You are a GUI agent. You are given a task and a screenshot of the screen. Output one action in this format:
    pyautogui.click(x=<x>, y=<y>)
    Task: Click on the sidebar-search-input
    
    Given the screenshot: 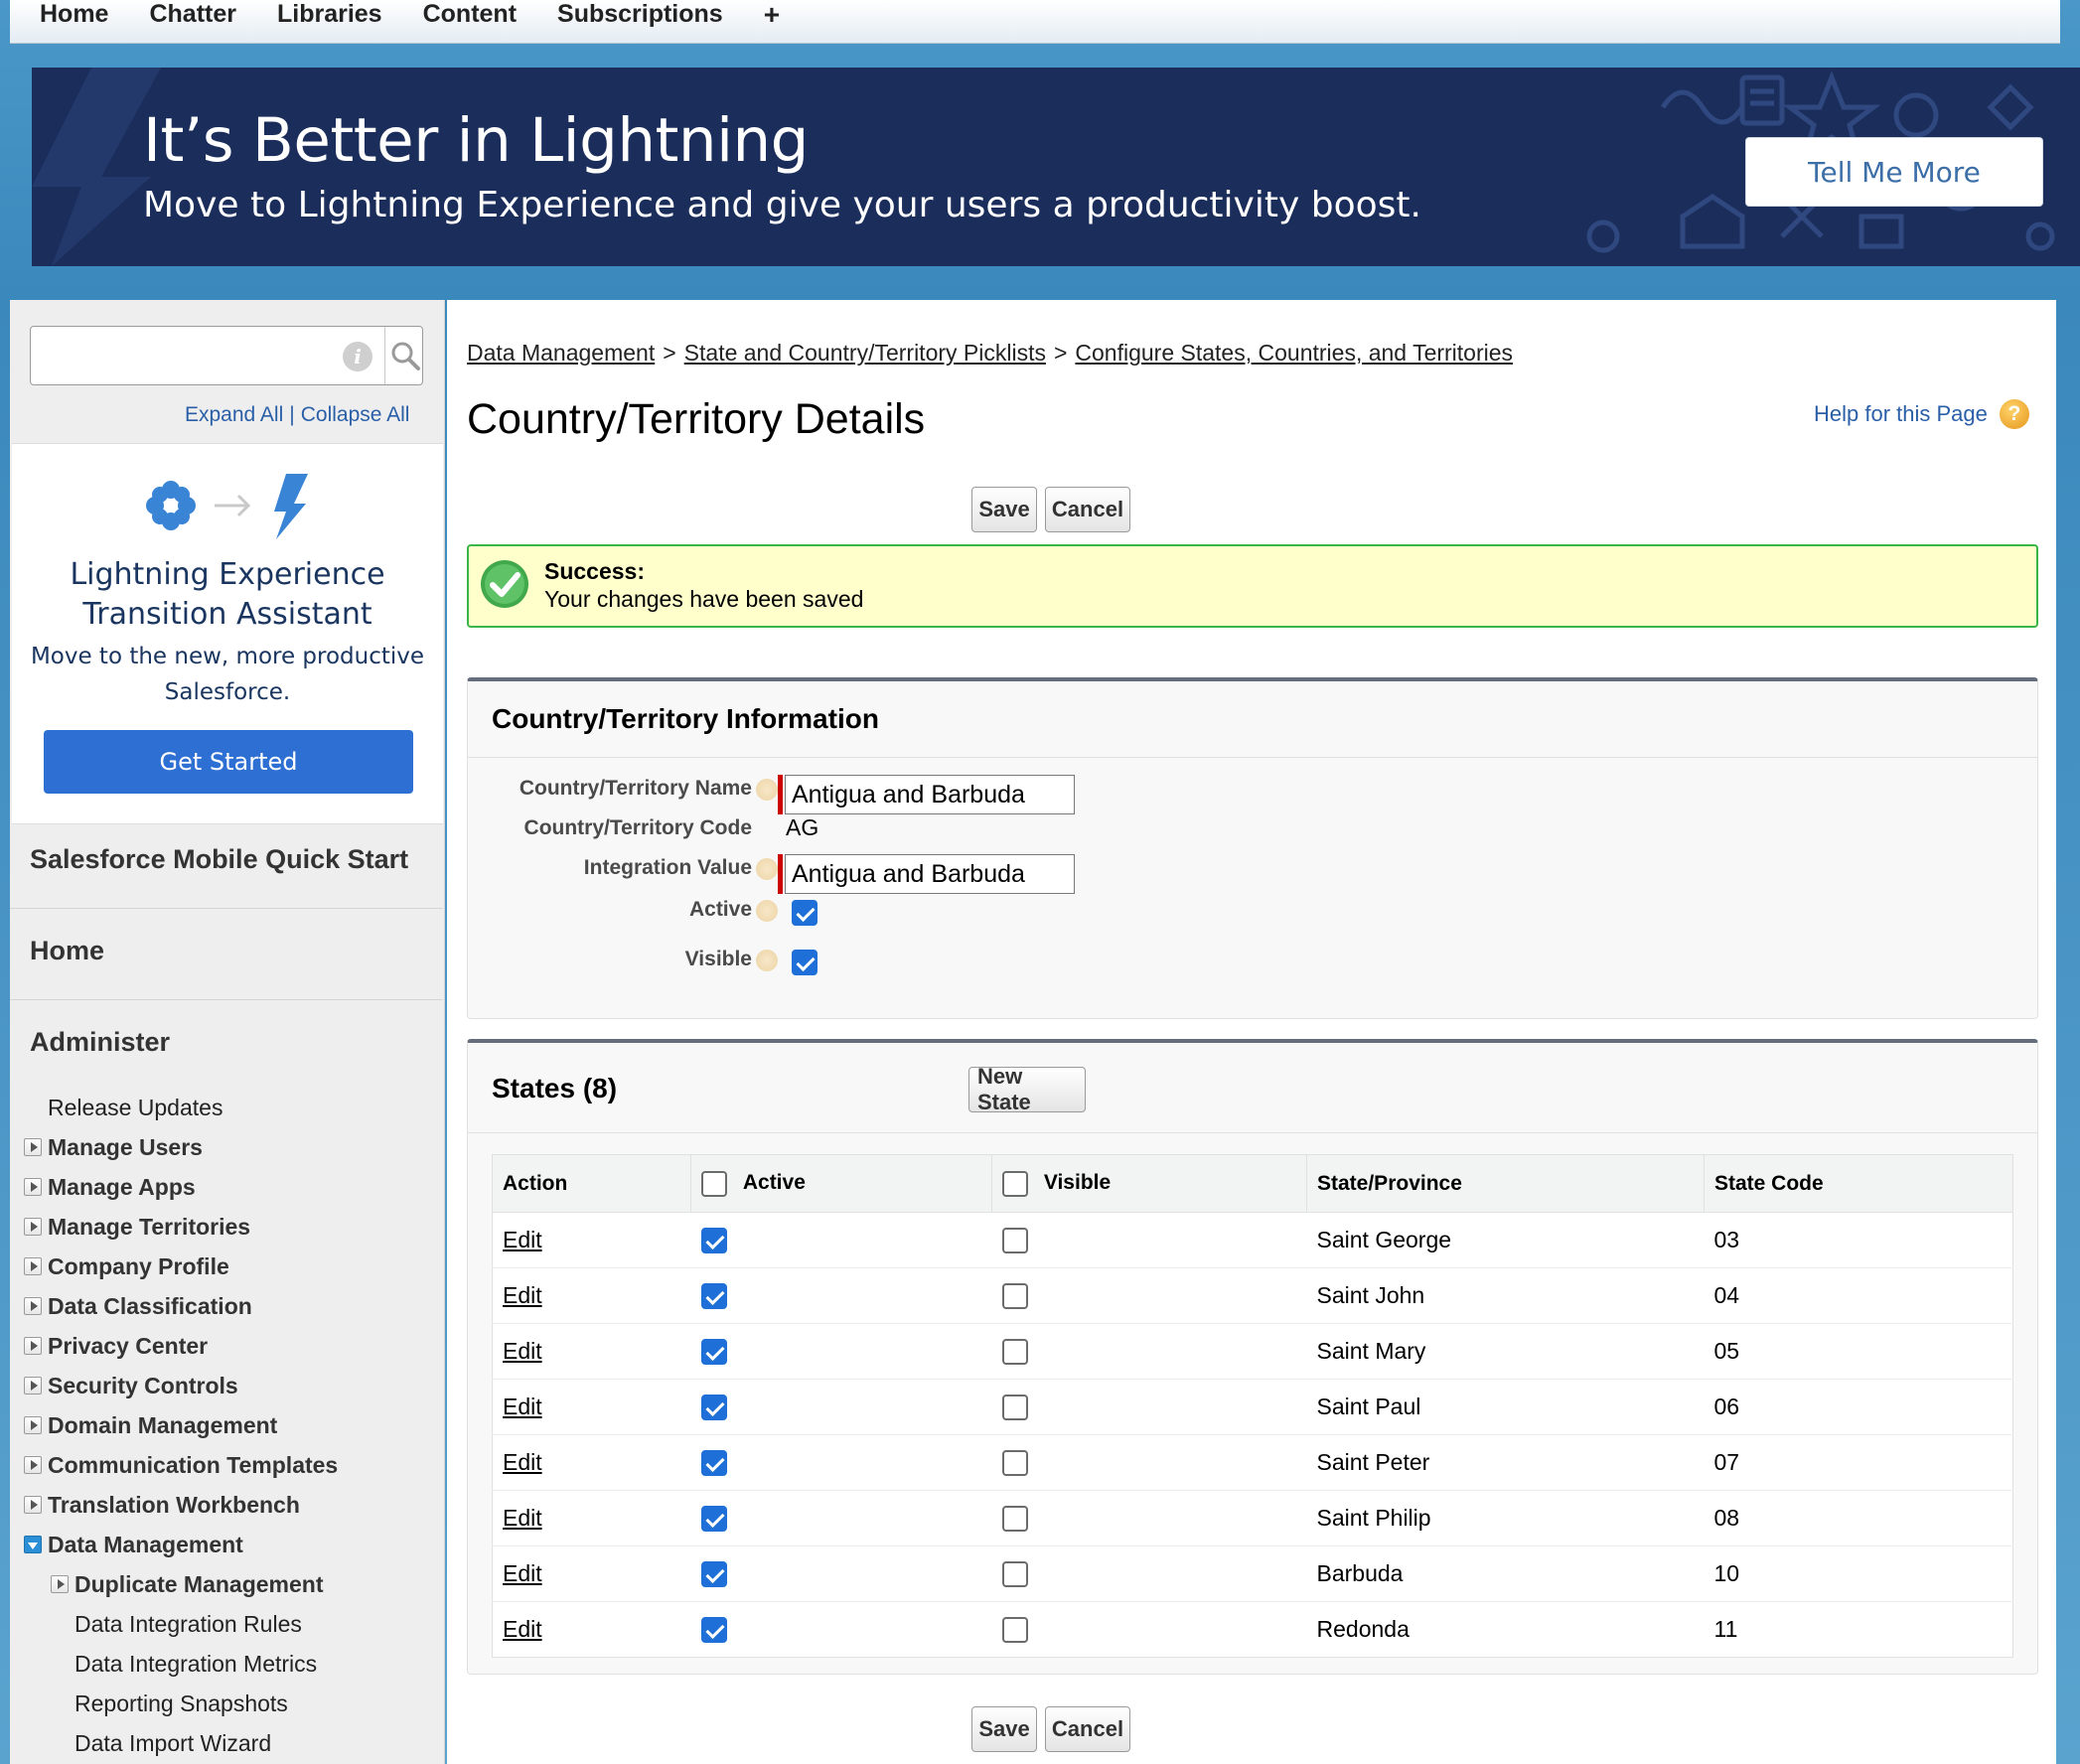 What is the action you would take?
    pyautogui.click(x=186, y=355)
    